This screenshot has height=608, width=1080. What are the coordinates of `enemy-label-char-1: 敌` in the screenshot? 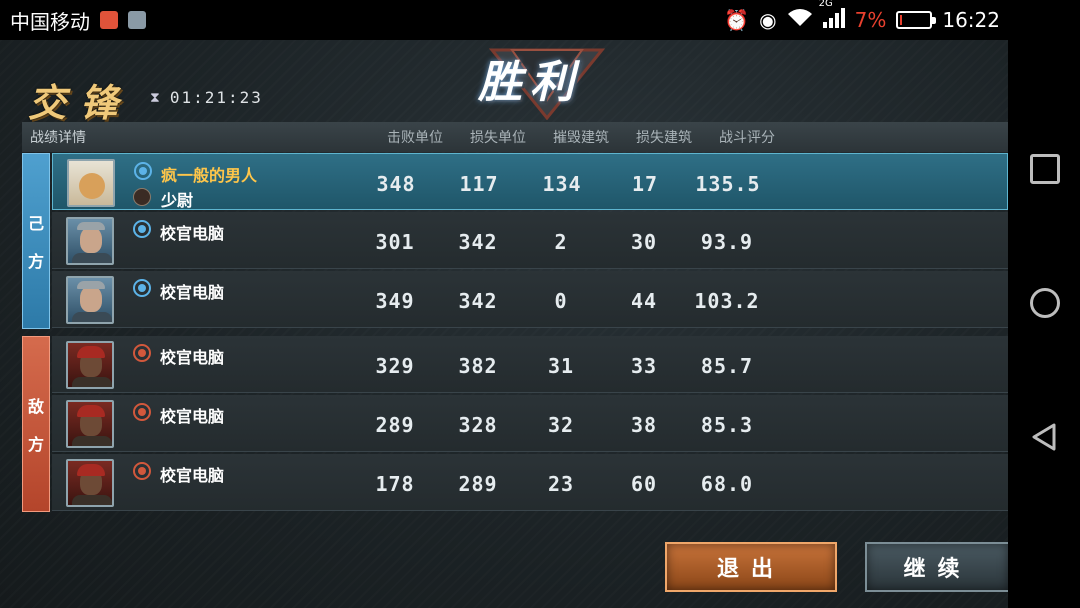 It's located at (35, 406).